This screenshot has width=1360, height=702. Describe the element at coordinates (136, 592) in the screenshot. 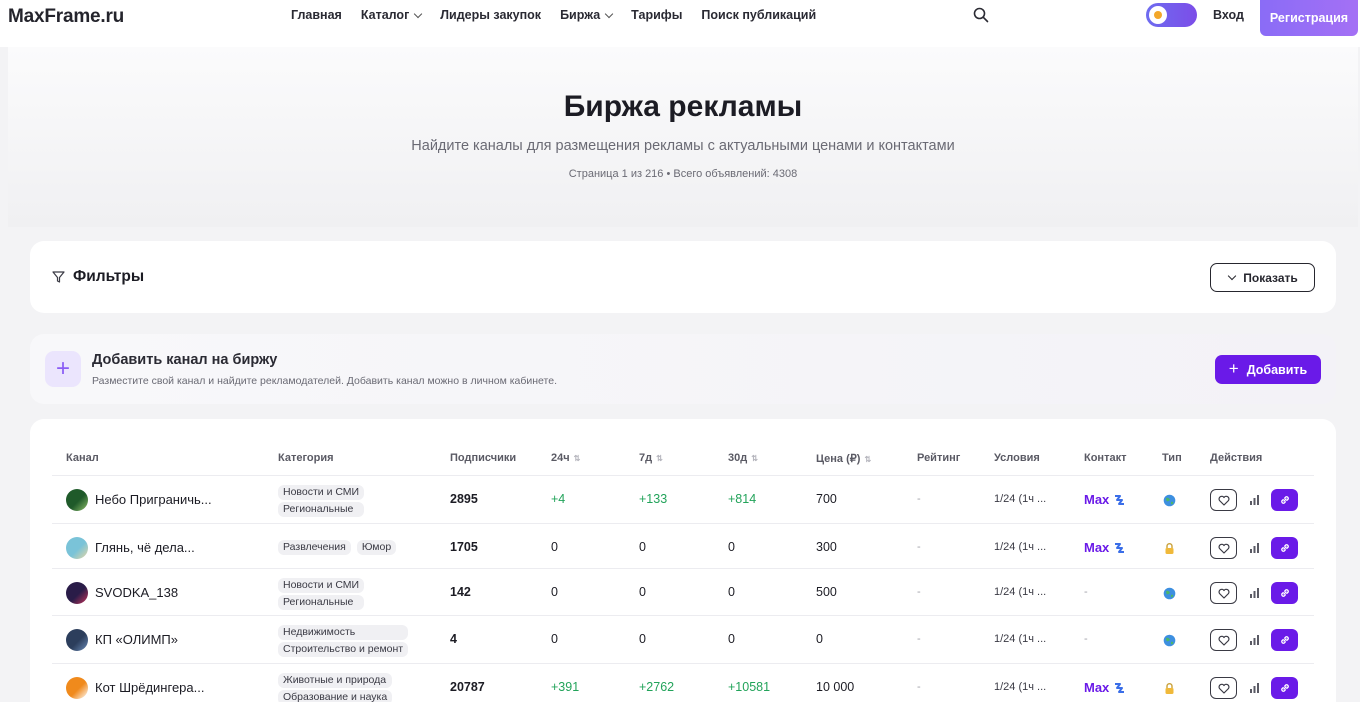

I see `channel-name: SVODKA_138` at that location.